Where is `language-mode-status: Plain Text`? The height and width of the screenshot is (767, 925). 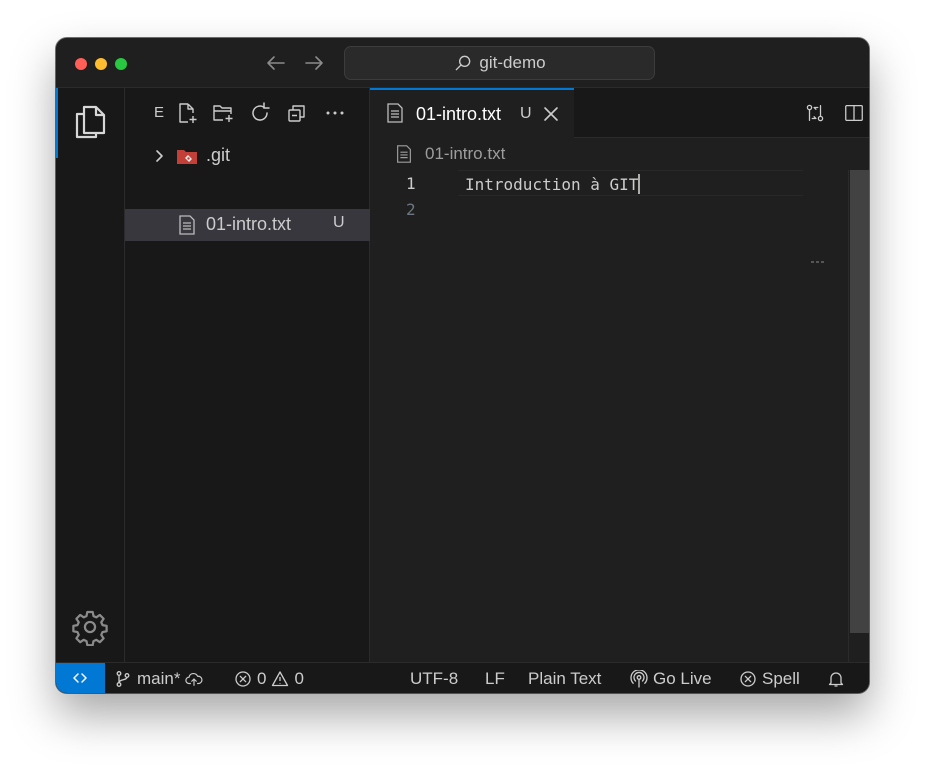
language-mode-status: Plain Text is located at coordinates (564, 679).